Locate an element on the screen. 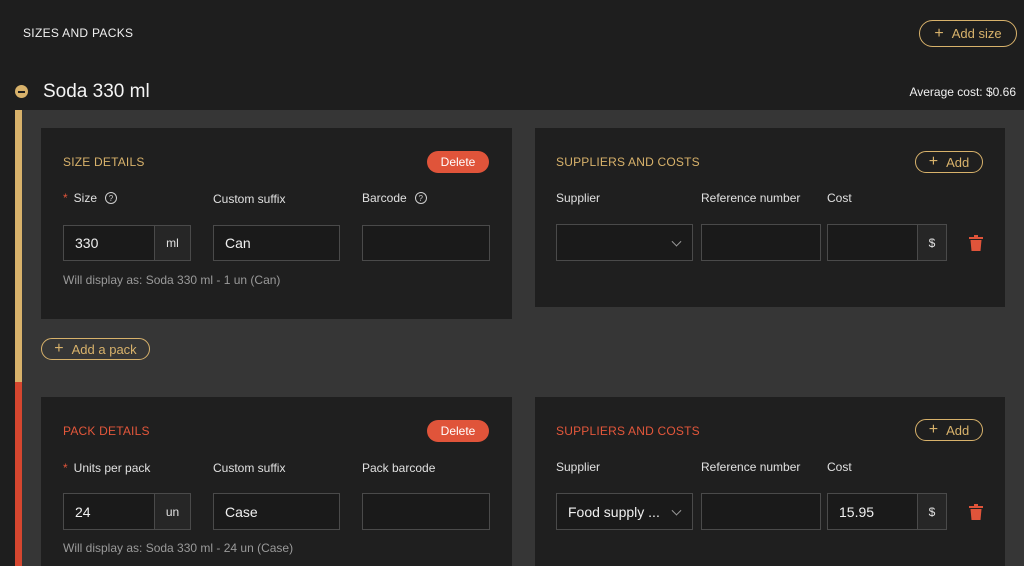  units-label-text: Units per pack is located at coordinates (112, 468).